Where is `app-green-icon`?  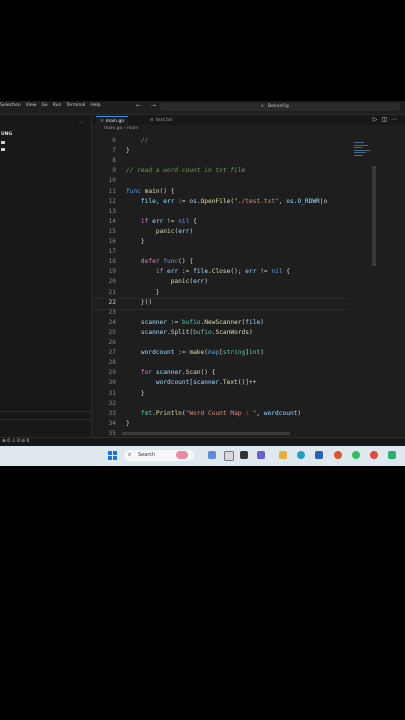 app-green-icon is located at coordinates (356, 455).